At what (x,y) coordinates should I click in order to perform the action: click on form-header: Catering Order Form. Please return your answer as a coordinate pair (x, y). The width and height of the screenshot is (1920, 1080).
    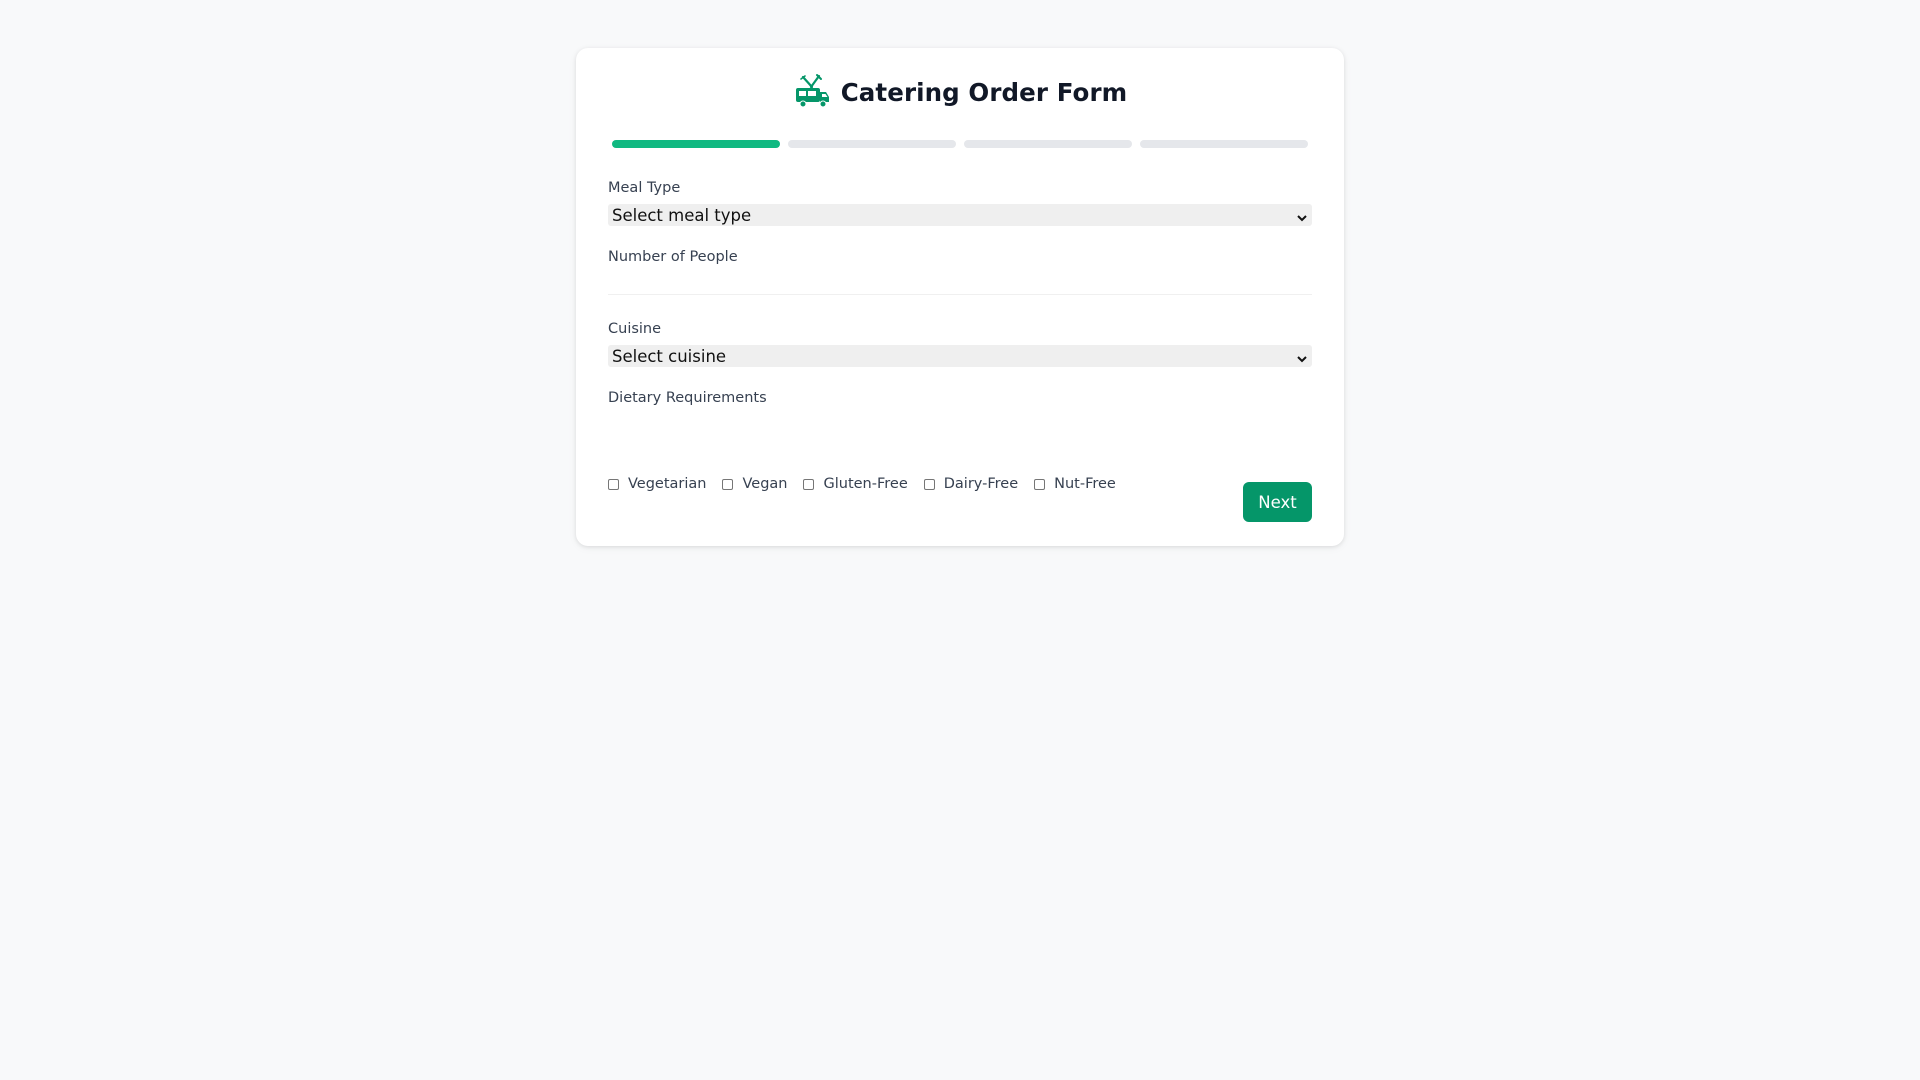
    Looking at the image, I should click on (960, 92).